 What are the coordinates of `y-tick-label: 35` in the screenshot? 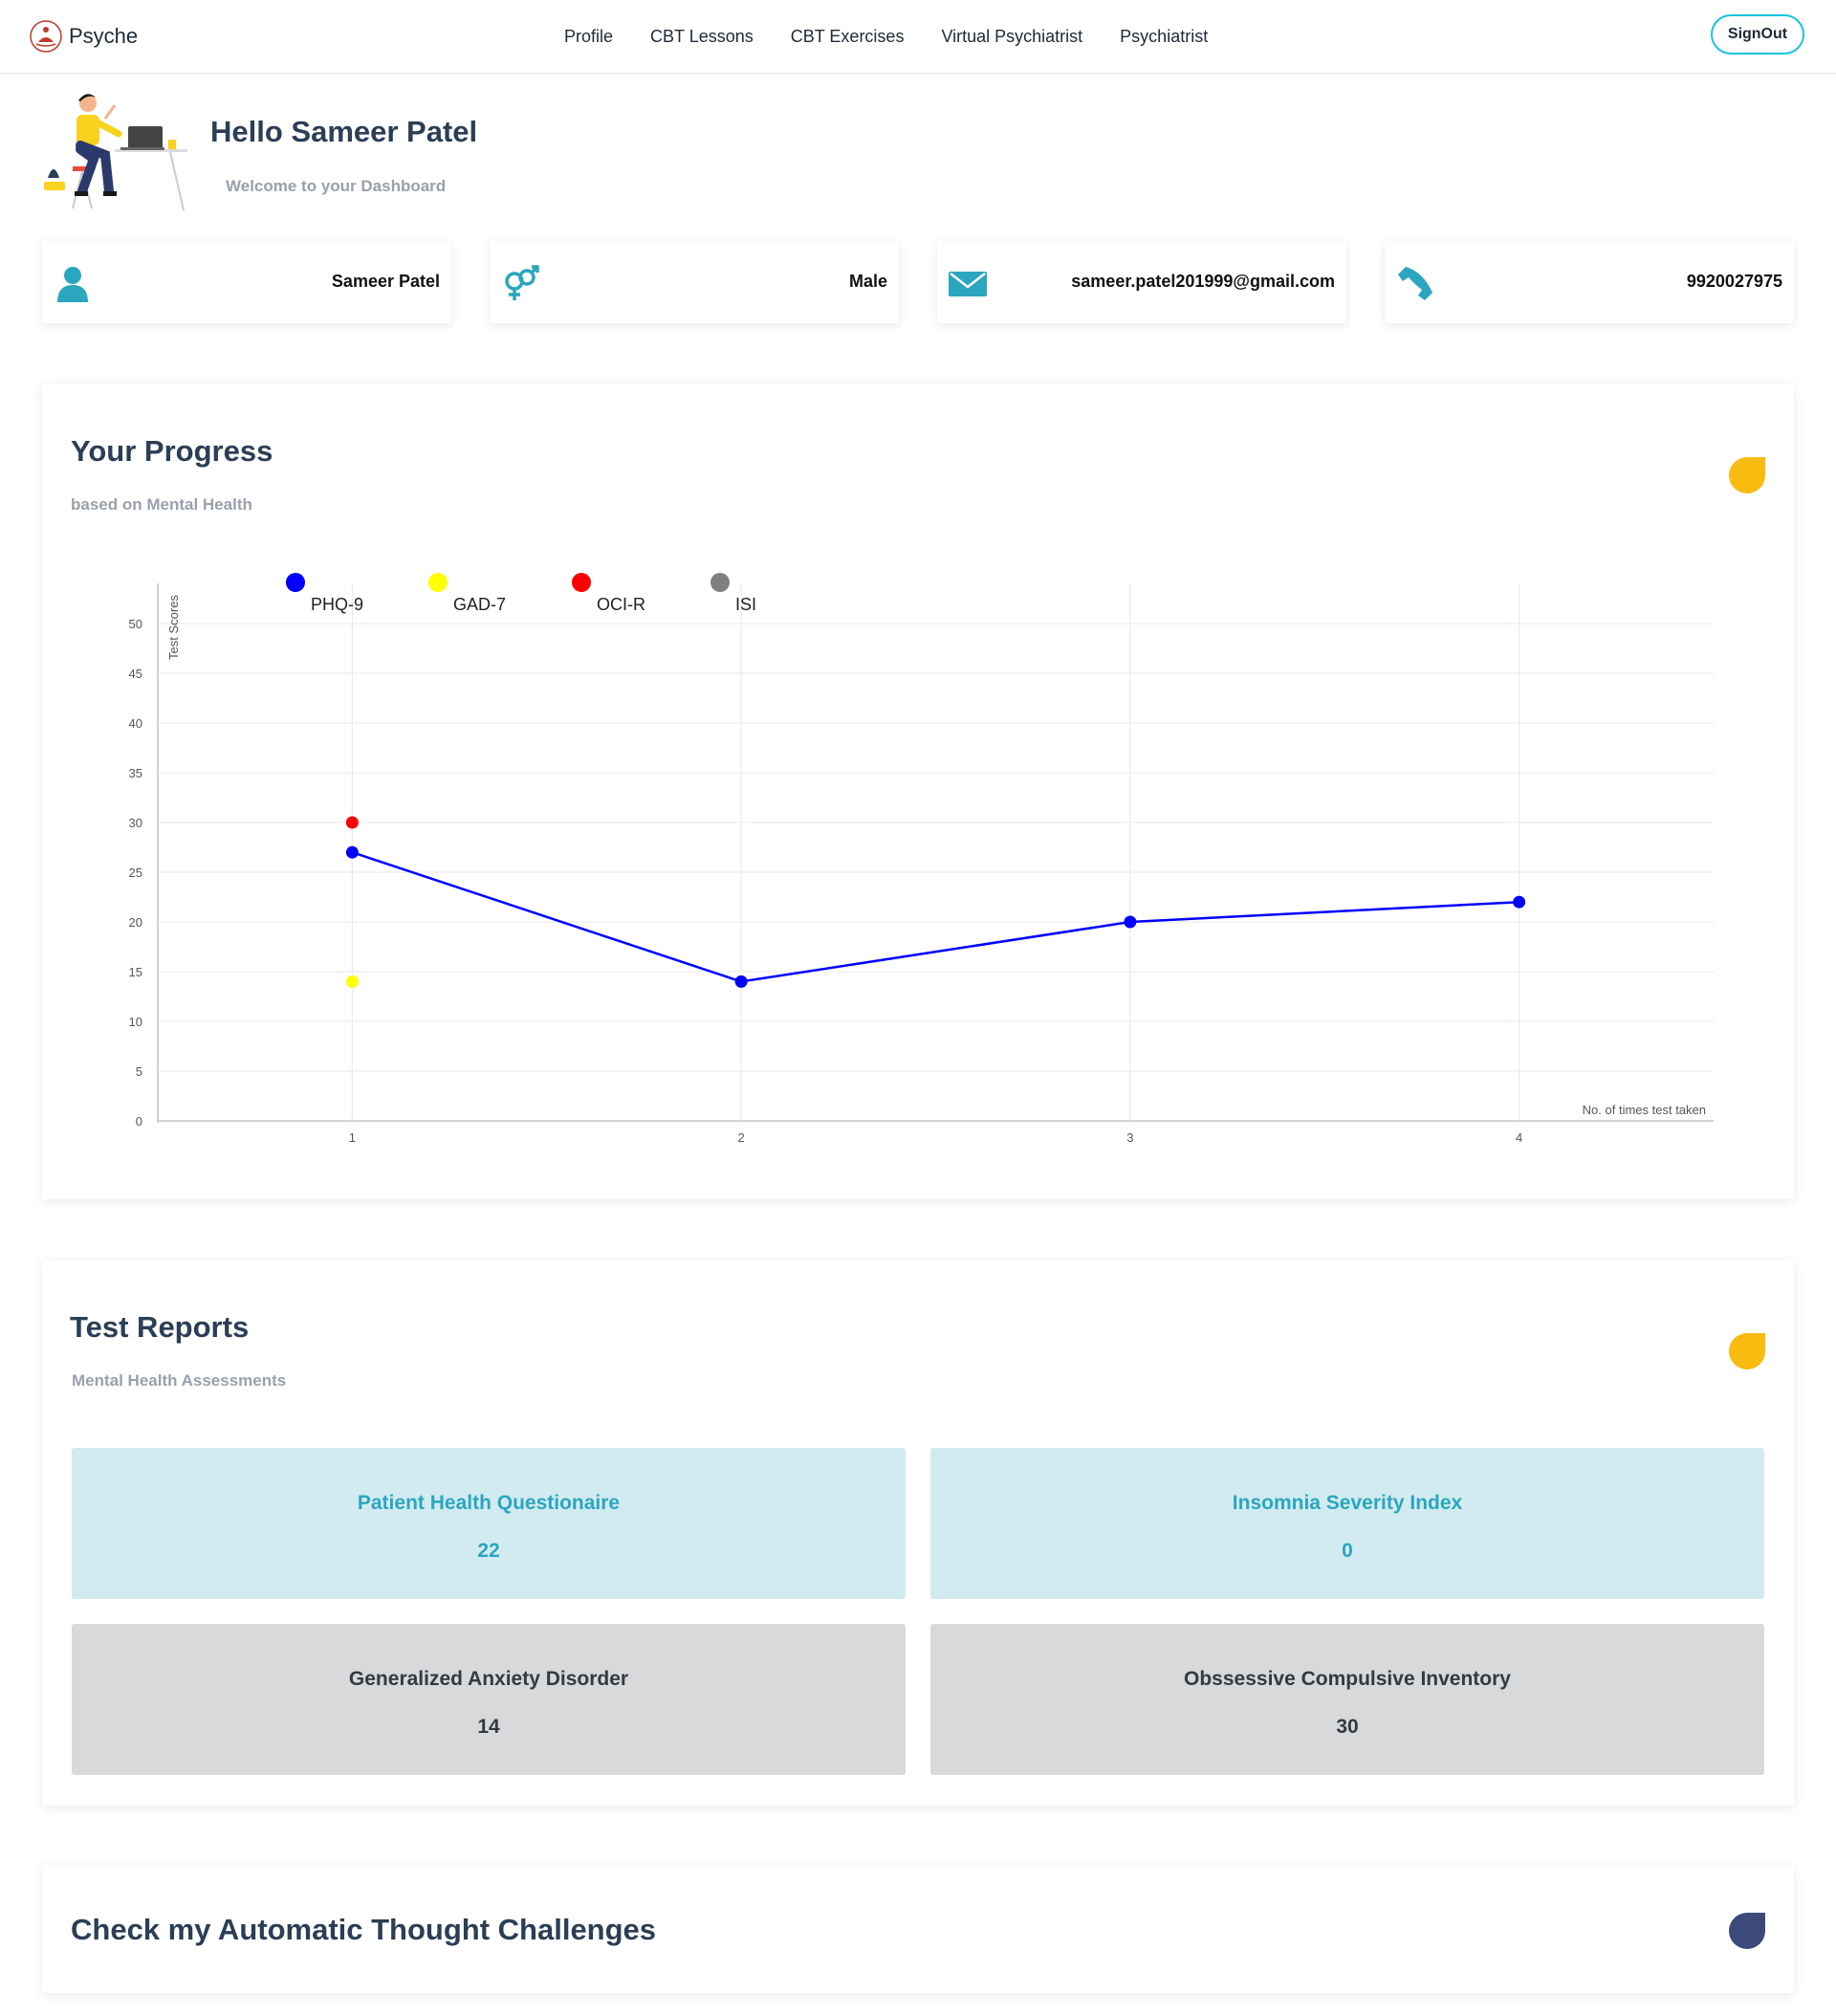 It's located at (135, 773).